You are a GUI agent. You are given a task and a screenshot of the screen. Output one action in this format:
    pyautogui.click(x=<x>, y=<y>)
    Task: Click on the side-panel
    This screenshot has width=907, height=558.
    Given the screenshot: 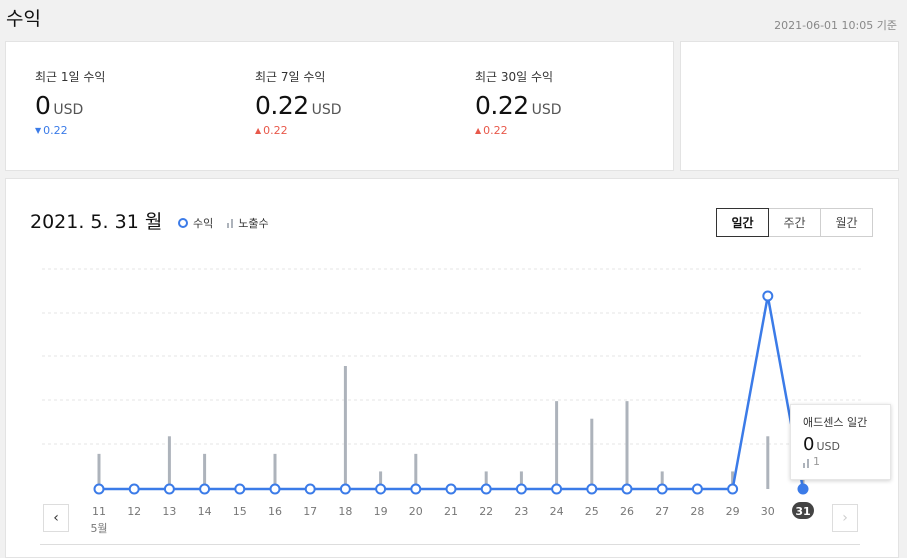 What is the action you would take?
    pyautogui.click(x=789, y=106)
    